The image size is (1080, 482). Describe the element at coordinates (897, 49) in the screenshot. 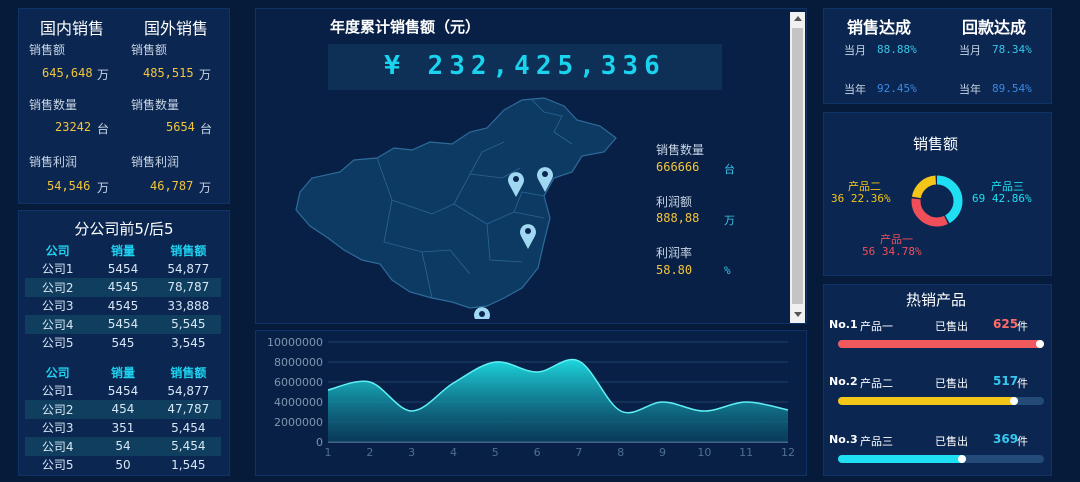

I see `sales-month-value: 88.88%` at that location.